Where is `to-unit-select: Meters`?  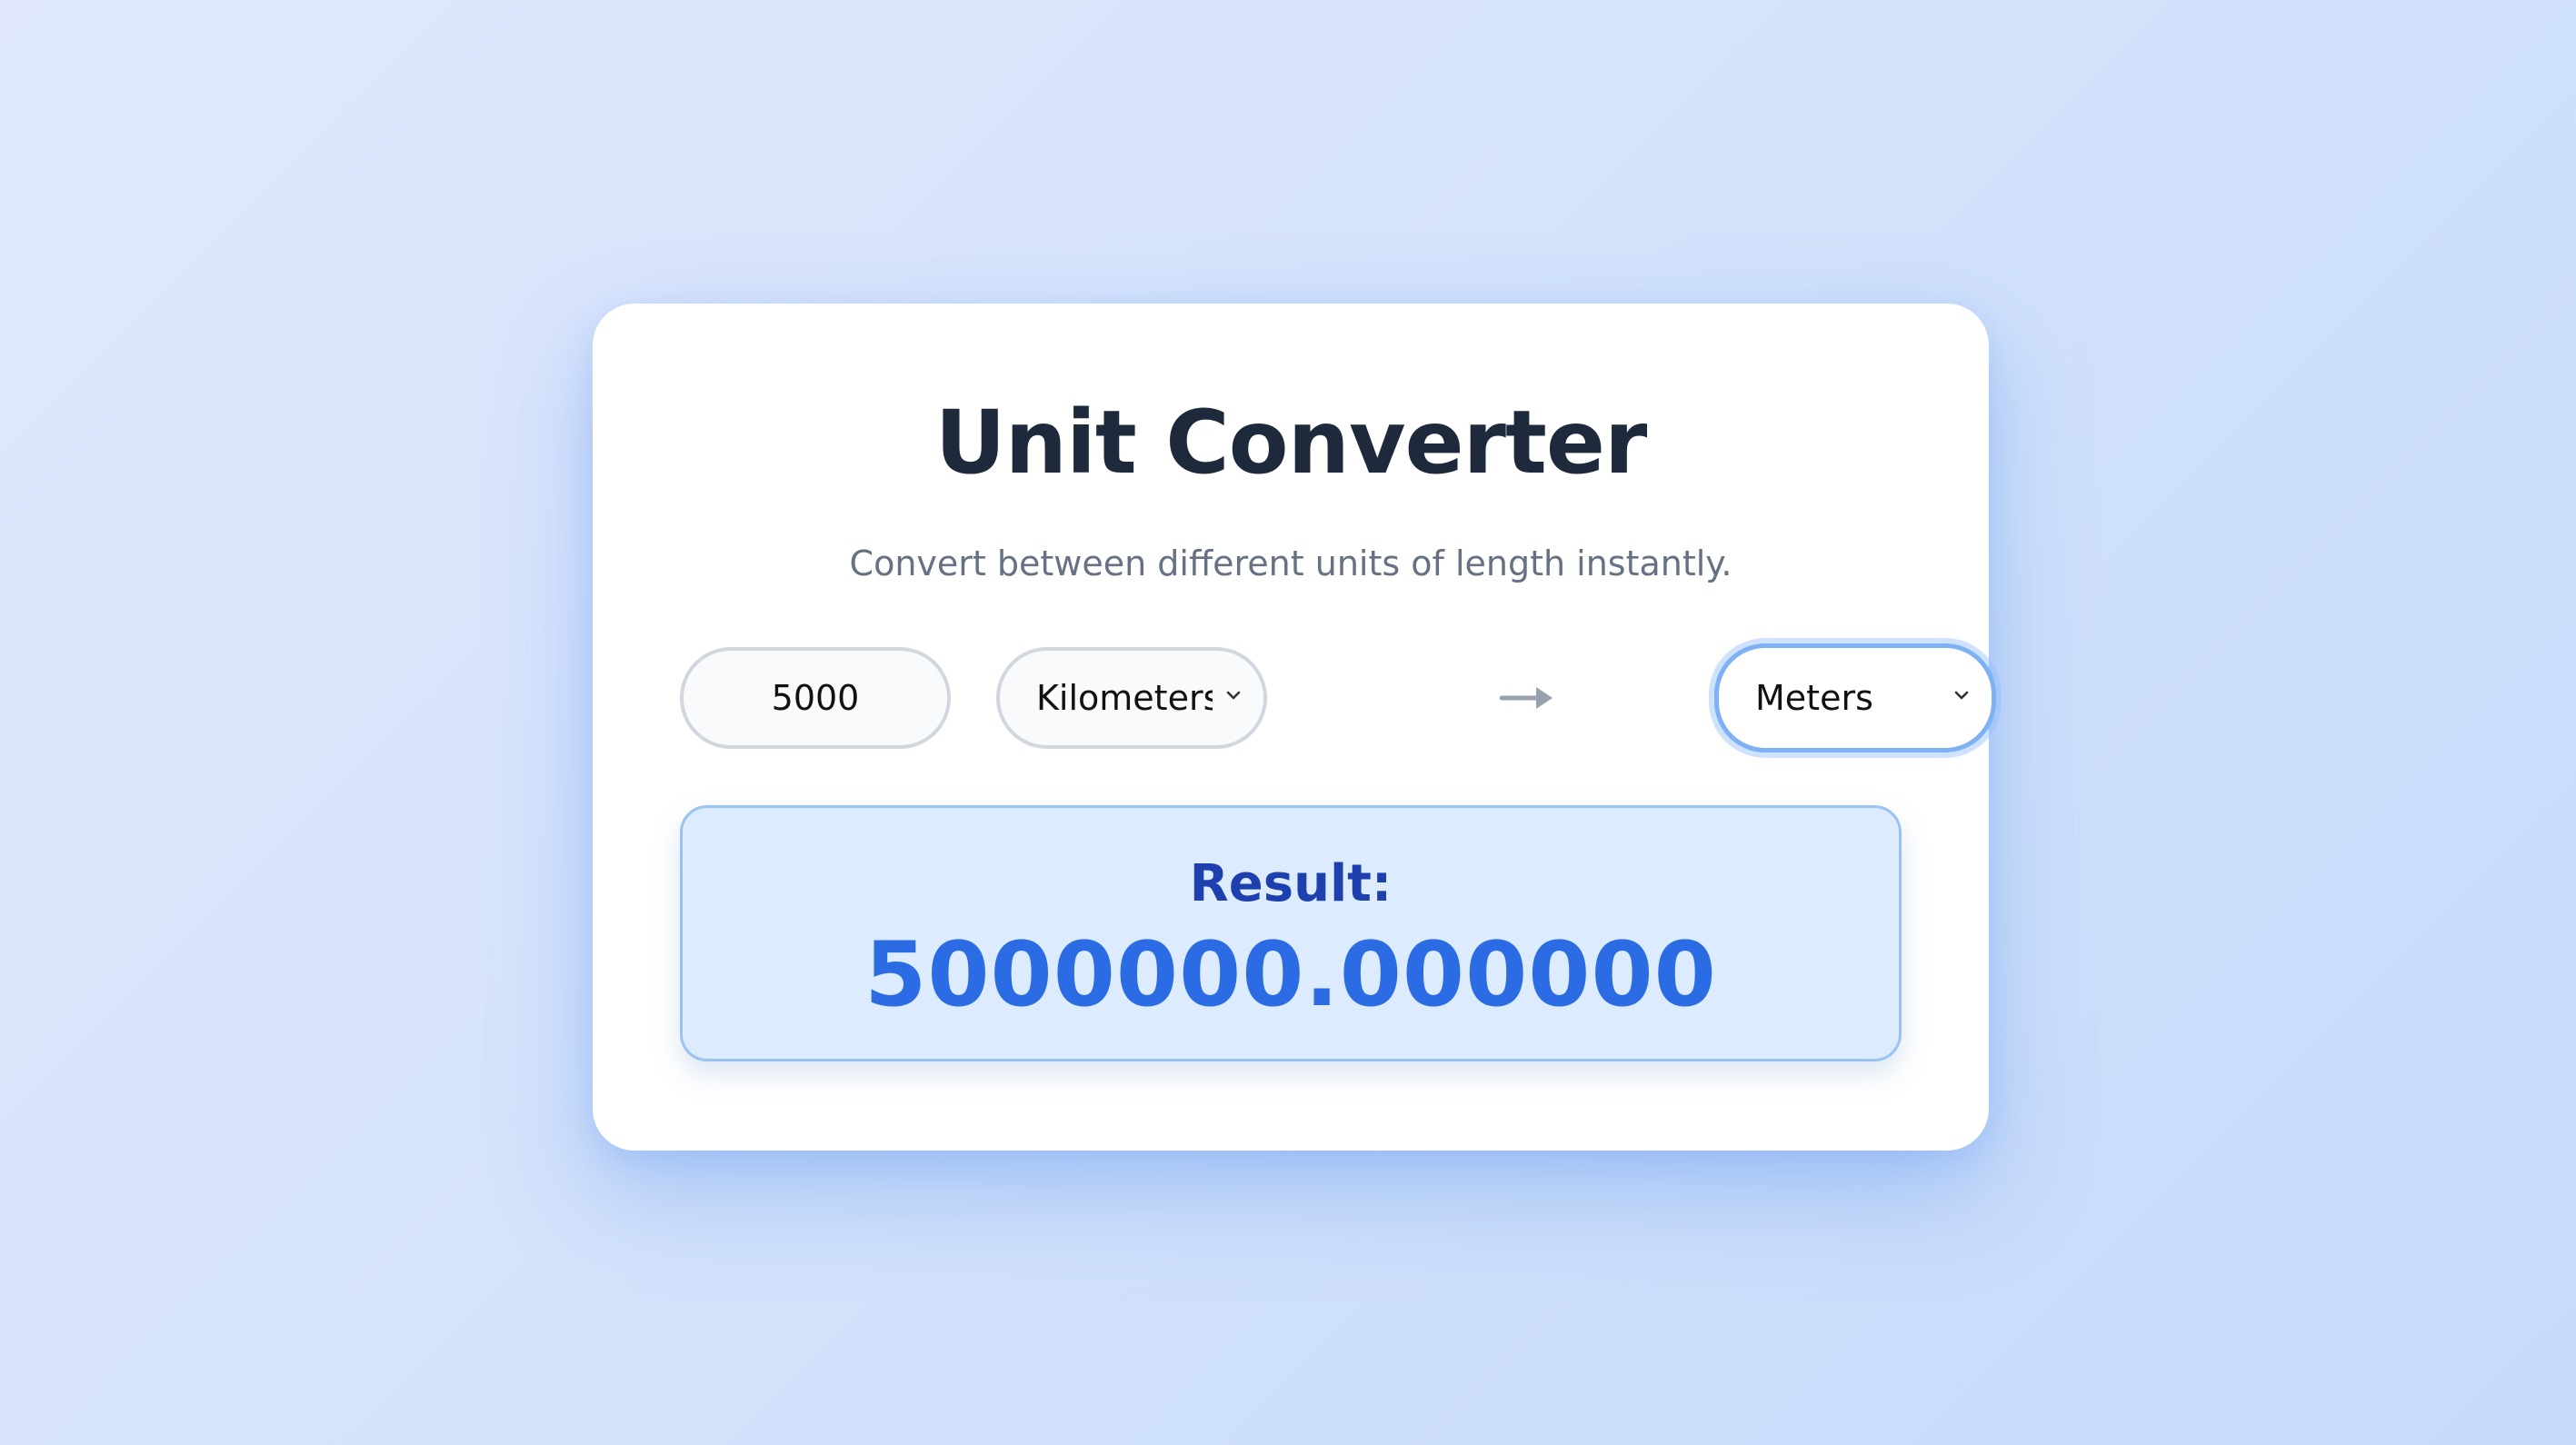 to-unit-select: Meters is located at coordinates (1855, 697).